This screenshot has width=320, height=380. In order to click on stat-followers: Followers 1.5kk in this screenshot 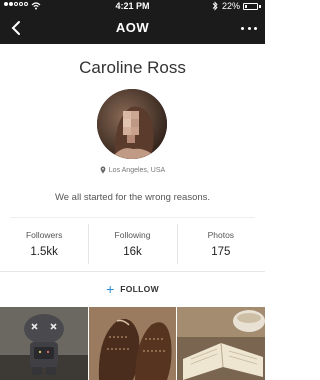, I will do `click(44, 244)`.